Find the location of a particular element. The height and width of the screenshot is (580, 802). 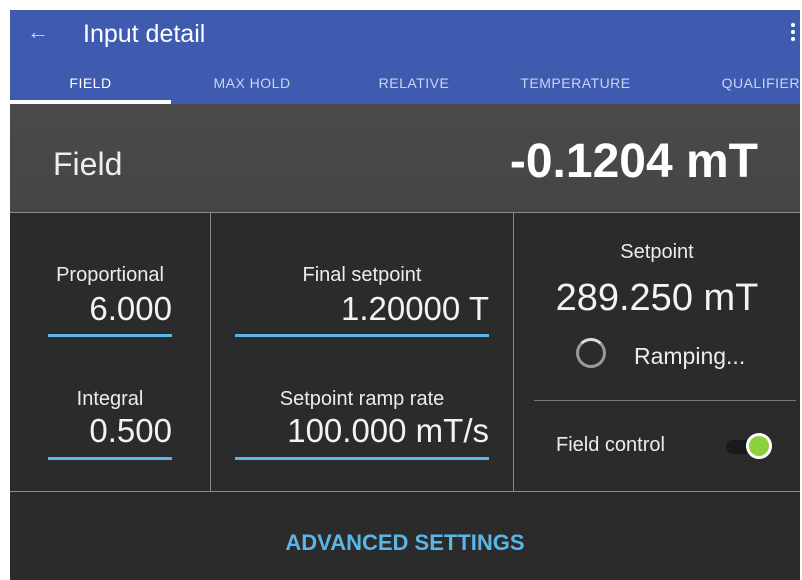

final-setpoint-label: Final setpoint is located at coordinates (362, 275).